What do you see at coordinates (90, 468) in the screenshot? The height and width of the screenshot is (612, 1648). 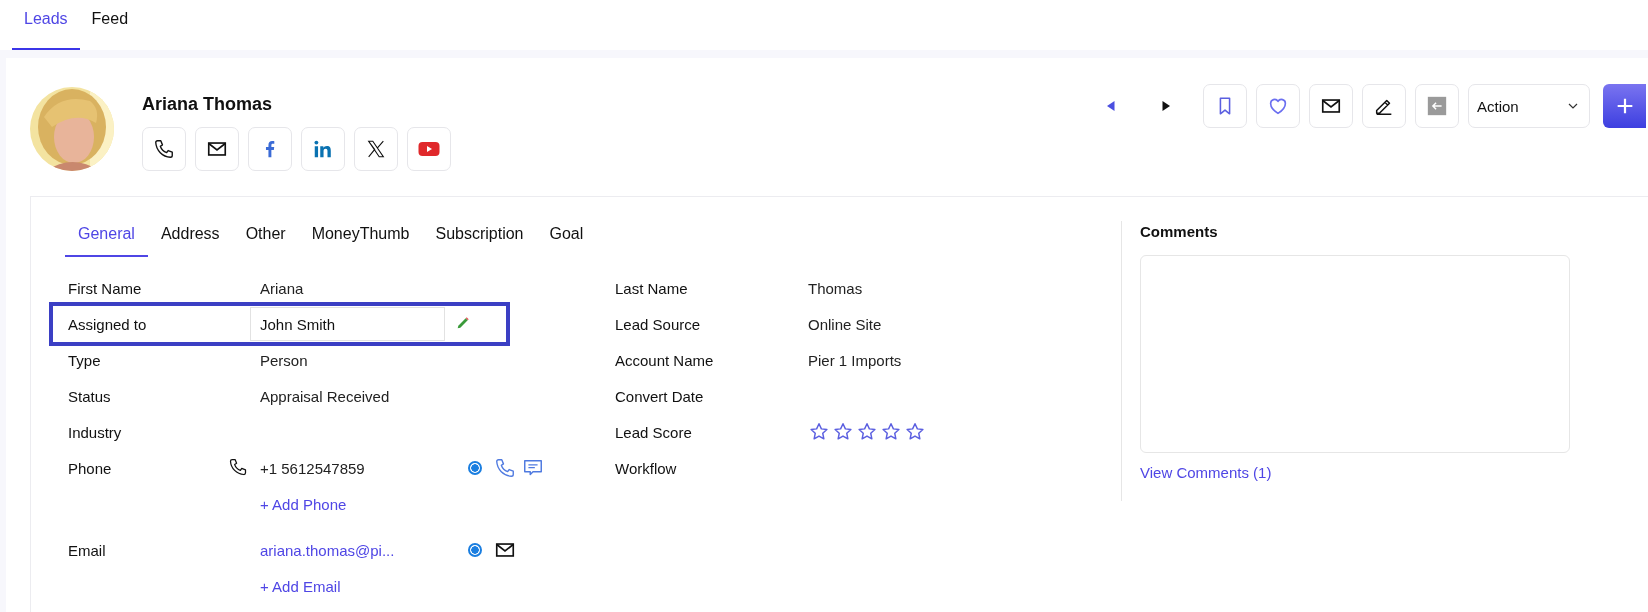 I see `field-label: Phone` at bounding box center [90, 468].